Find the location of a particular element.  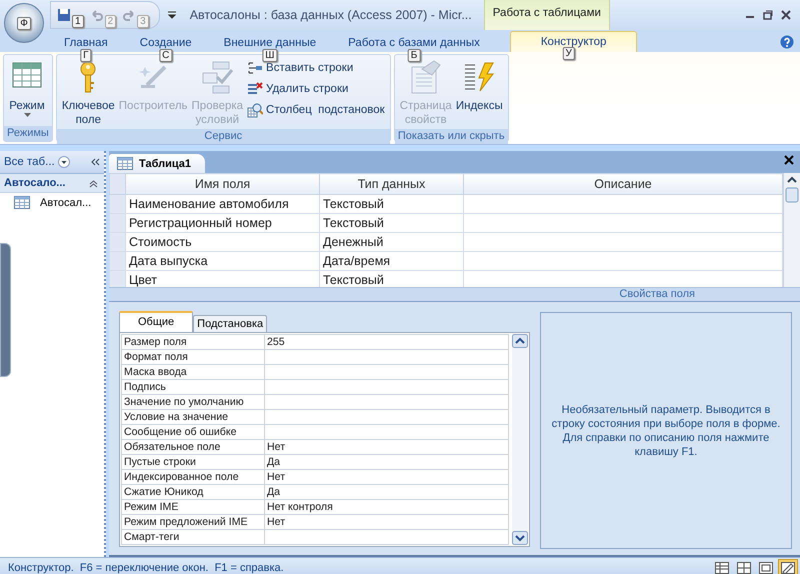

scrollbar is located at coordinates (791, 230).